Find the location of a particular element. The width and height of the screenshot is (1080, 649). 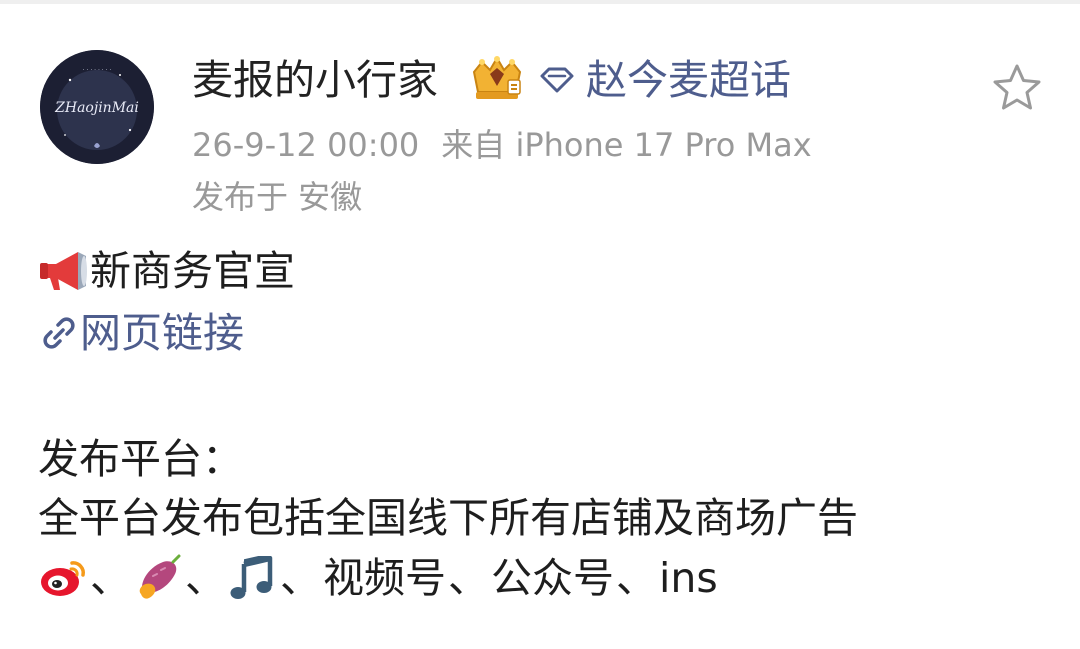

username: 麦报的小行家 is located at coordinates (315, 80).